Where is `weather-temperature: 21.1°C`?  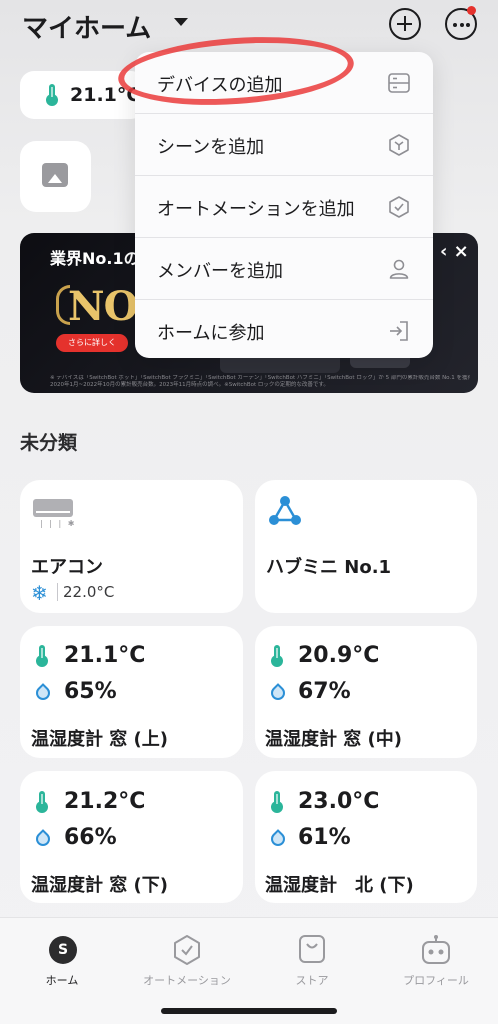
weather-temperature: 21.1°C is located at coordinates (105, 95).